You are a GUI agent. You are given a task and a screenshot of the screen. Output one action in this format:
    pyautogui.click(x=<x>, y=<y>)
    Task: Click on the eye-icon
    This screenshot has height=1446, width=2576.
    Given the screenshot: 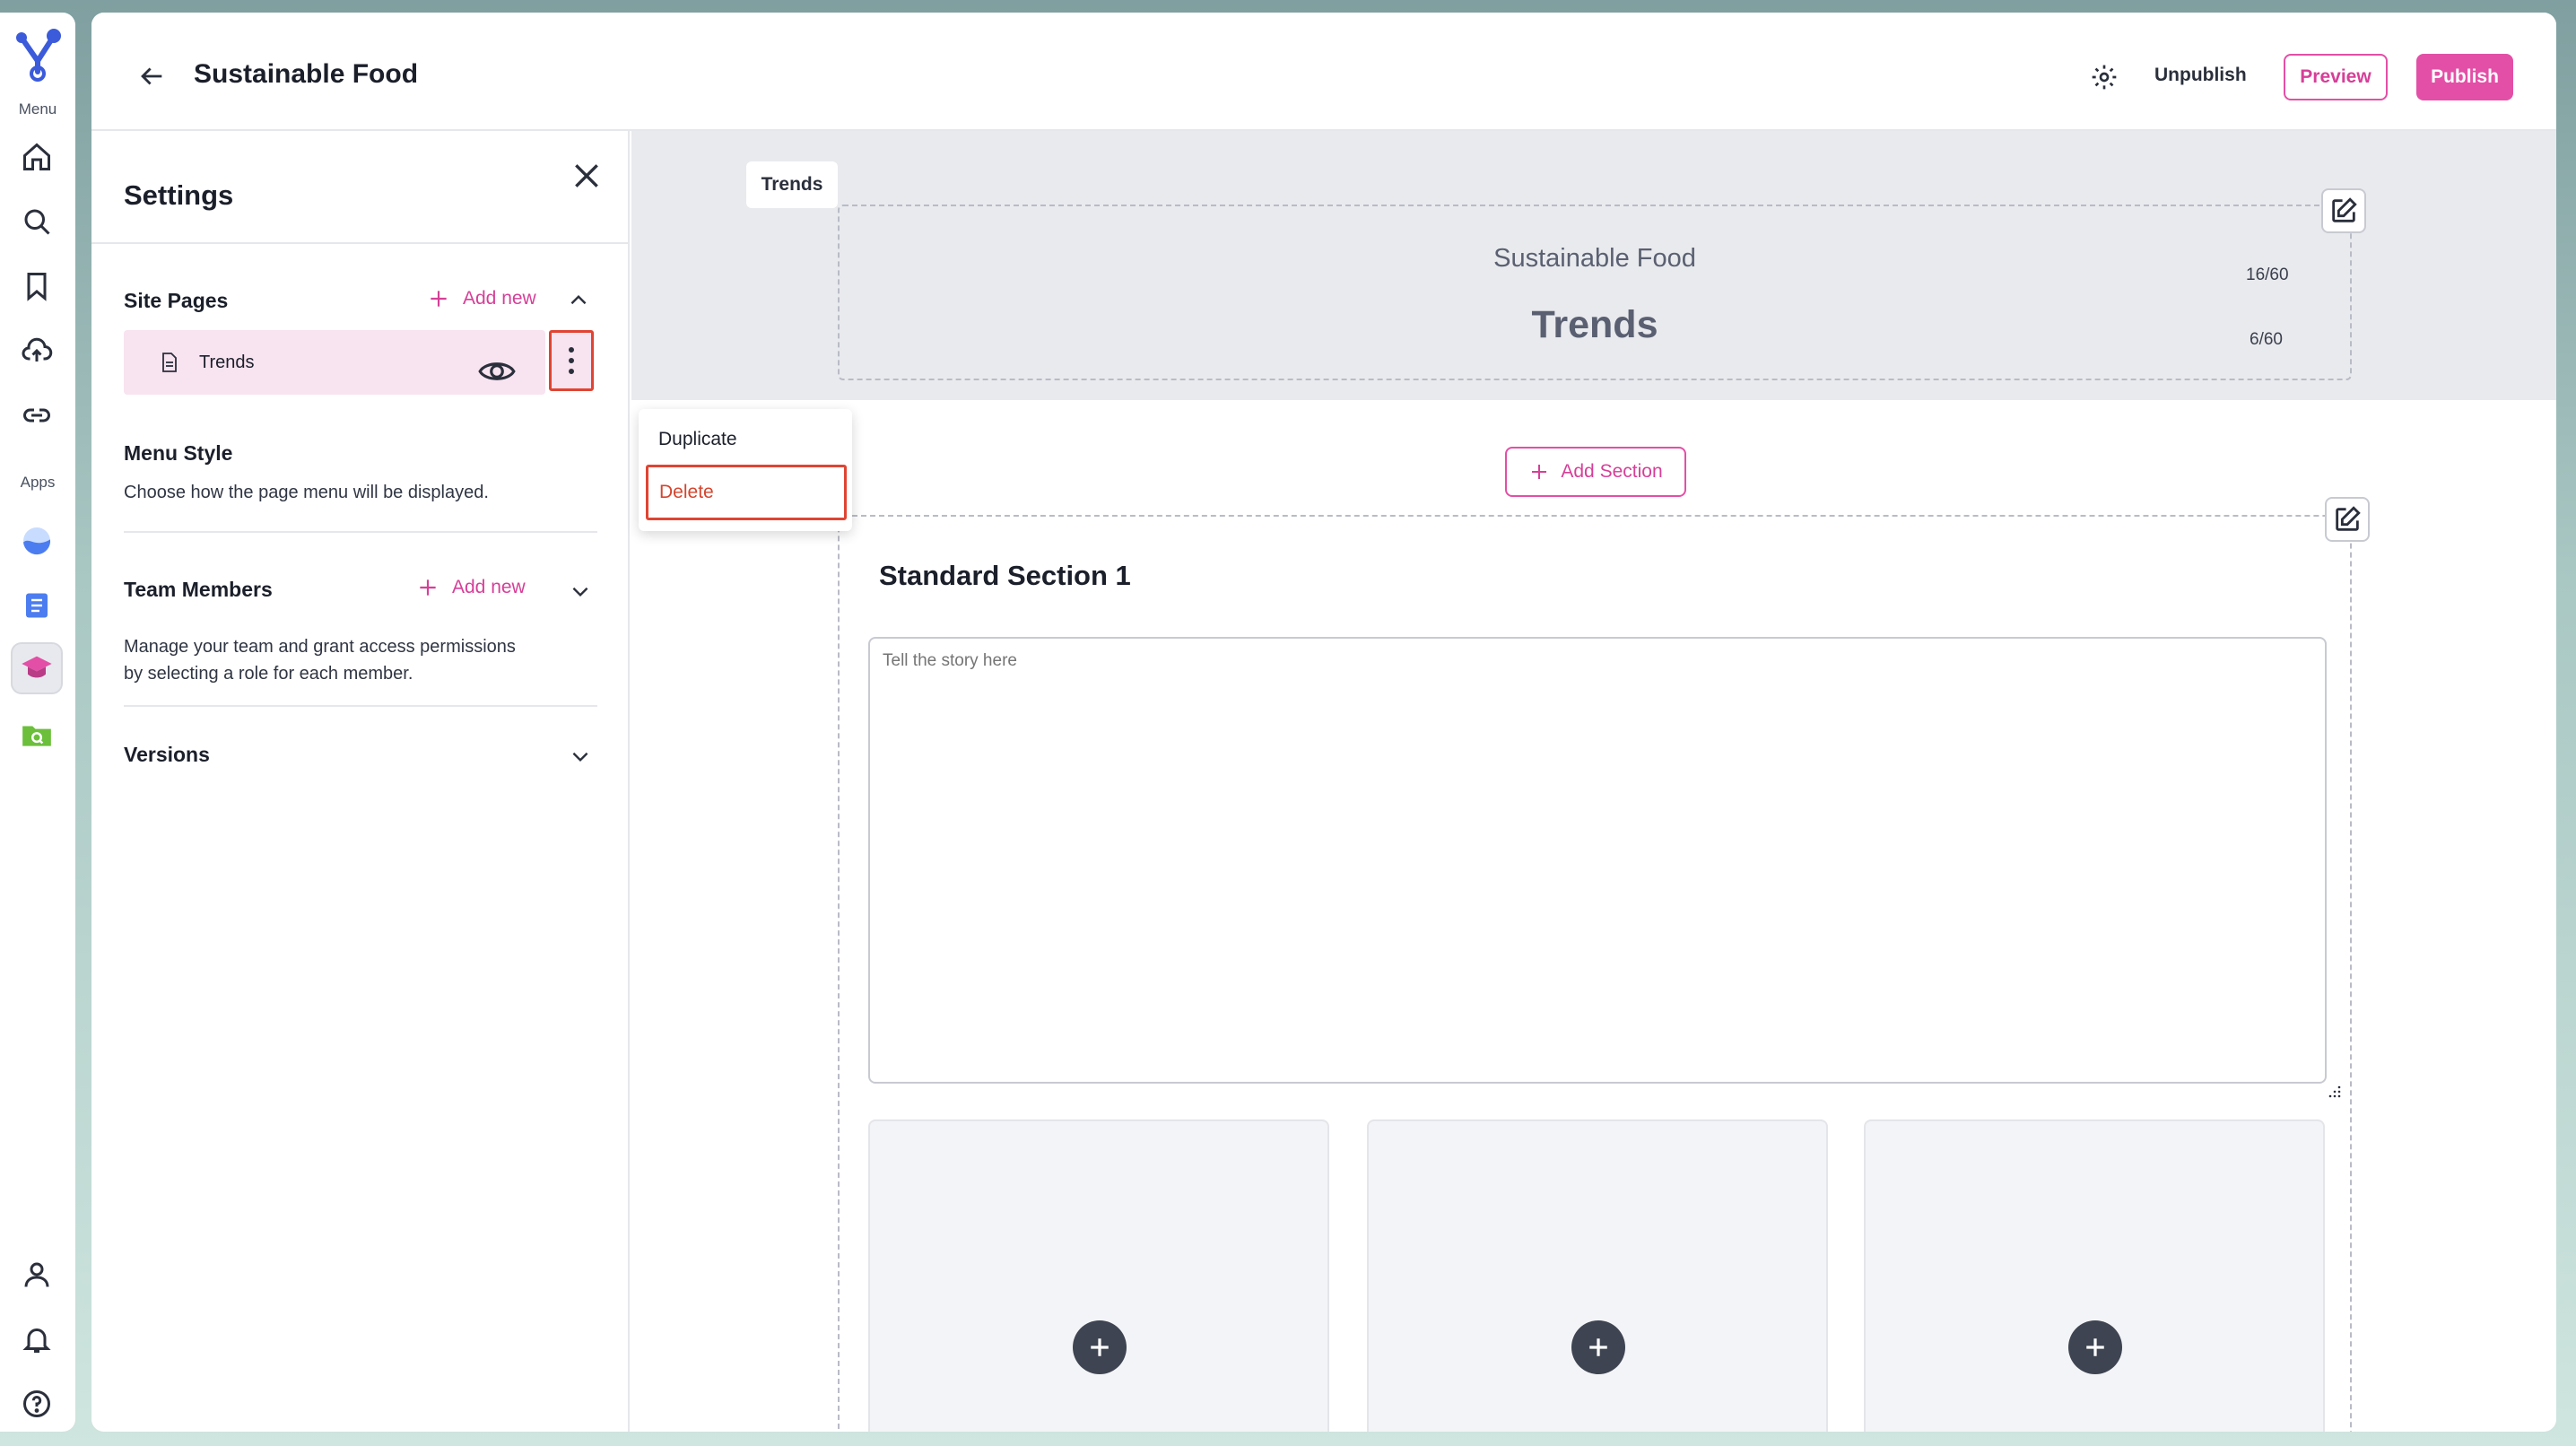 What is the action you would take?
    pyautogui.click(x=497, y=371)
    